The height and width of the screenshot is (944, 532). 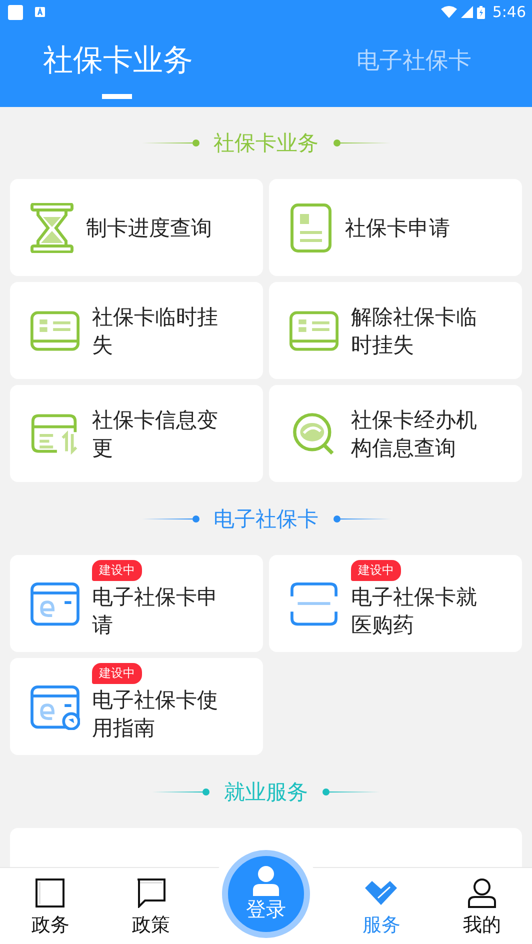 I want to click on service-label: 社保卡信息变更, so click(x=155, y=434).